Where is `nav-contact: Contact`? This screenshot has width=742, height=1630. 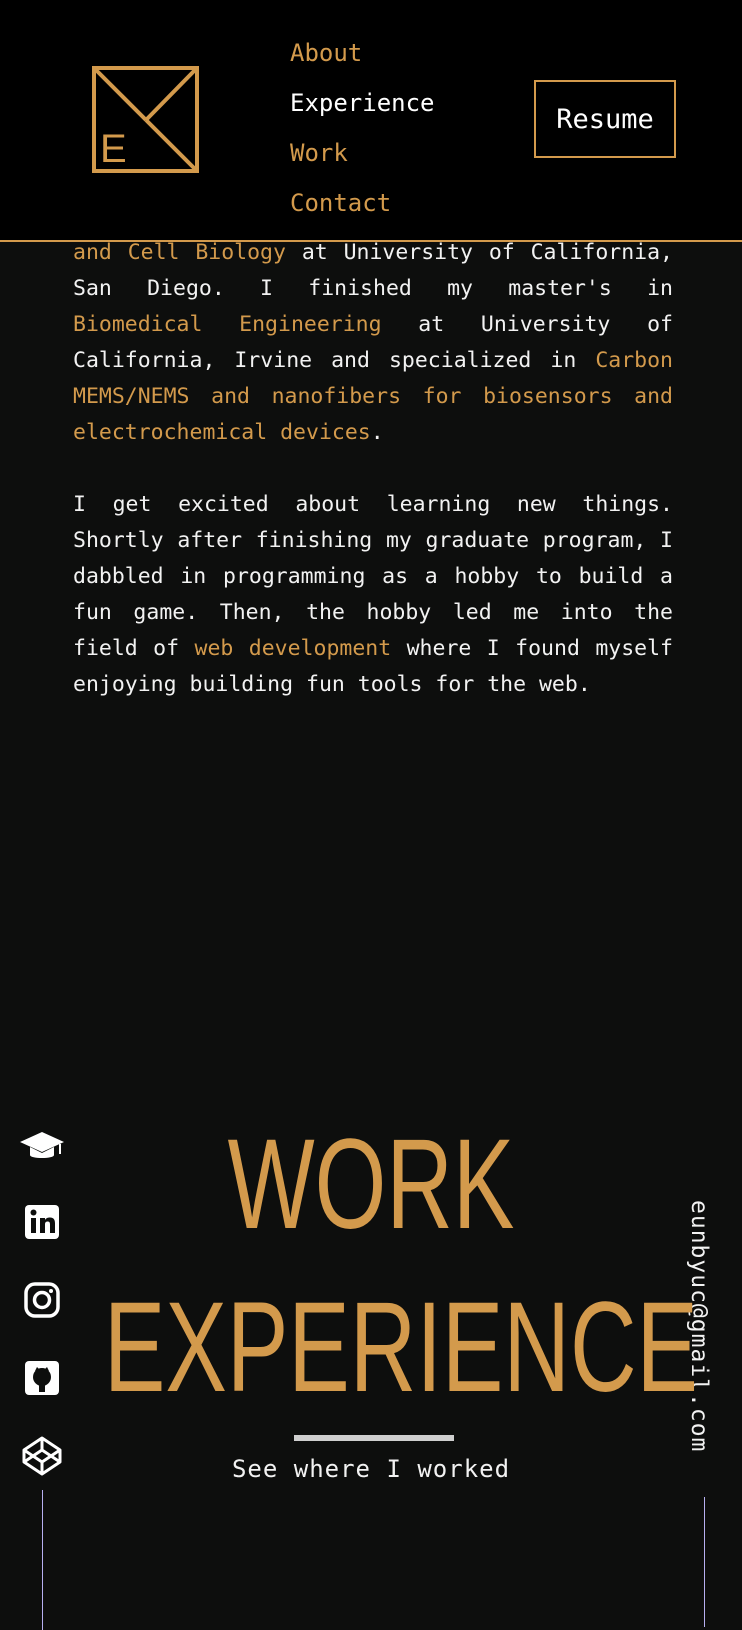 nav-contact: Contact is located at coordinates (362, 203).